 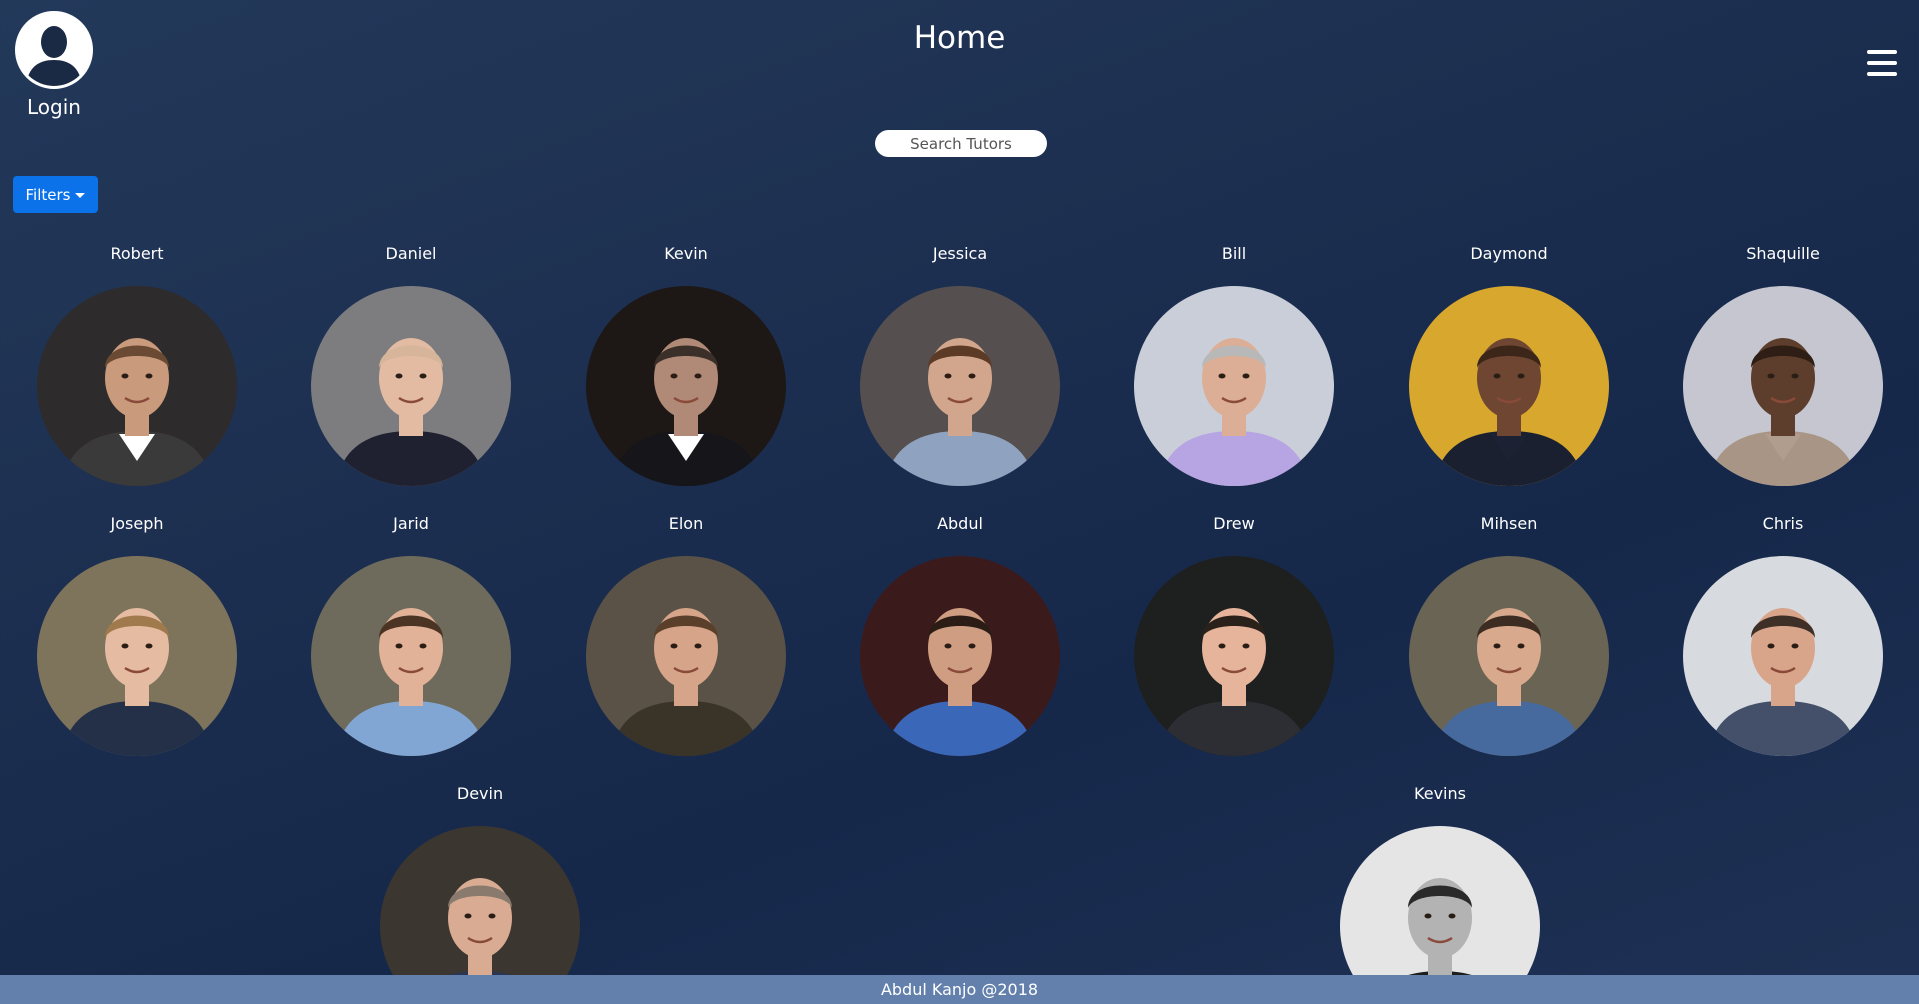 What do you see at coordinates (1783, 523) in the screenshot?
I see `tutor-name: Chris` at bounding box center [1783, 523].